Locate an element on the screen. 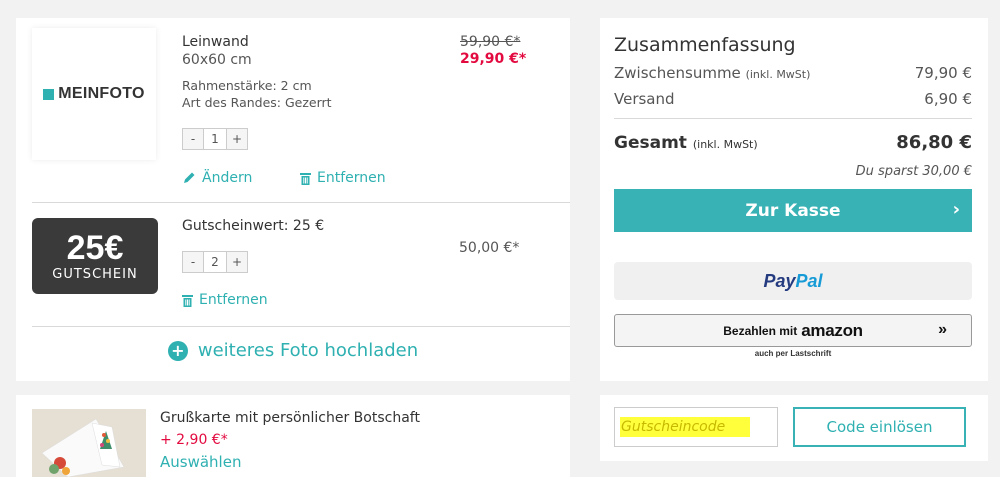 Image resolution: width=1000 pixels, height=477 pixels. voucher-thumbnail: 25€ GUTSCHEIN is located at coordinates (95, 256).